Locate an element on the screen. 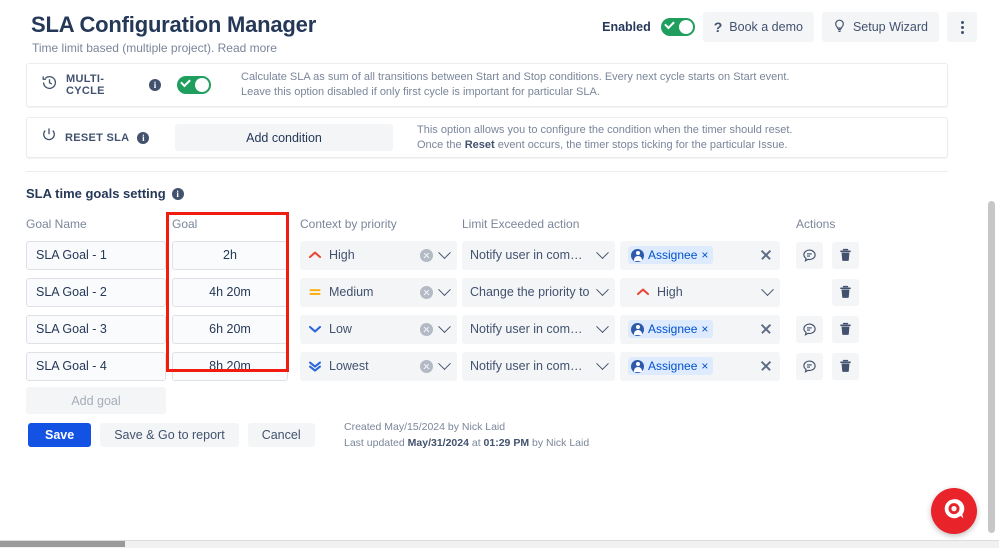 This screenshot has width=999, height=548. context-priority-select: High is located at coordinates (378, 255).